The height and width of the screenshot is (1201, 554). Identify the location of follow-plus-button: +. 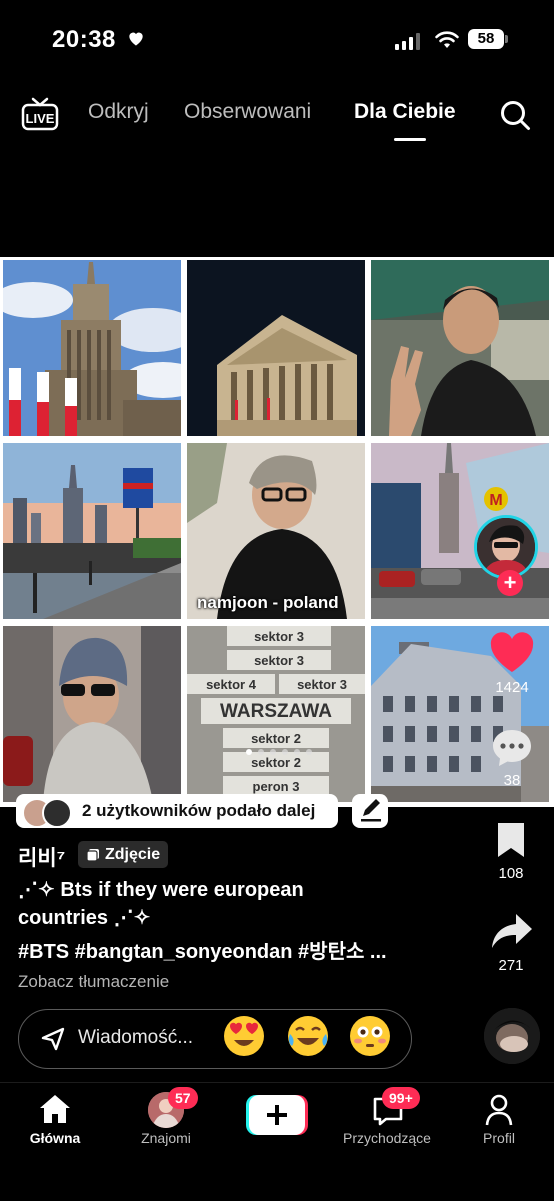
(510, 583).